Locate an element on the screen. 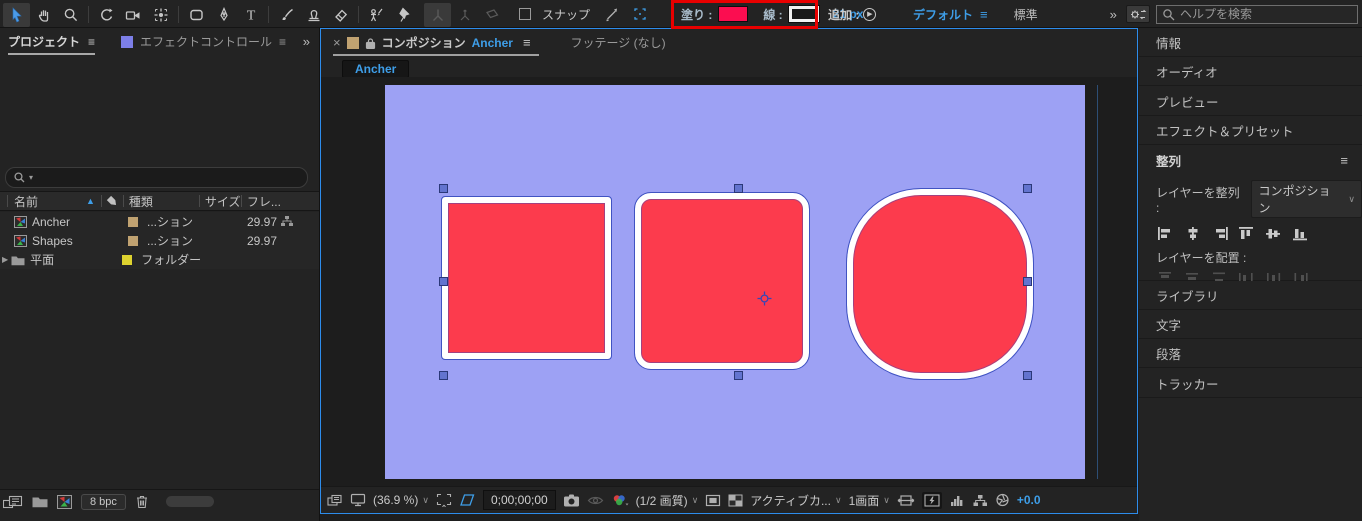 This screenshot has height=521, width=1362. local-axis-mode-button is located at coordinates (437, 15).